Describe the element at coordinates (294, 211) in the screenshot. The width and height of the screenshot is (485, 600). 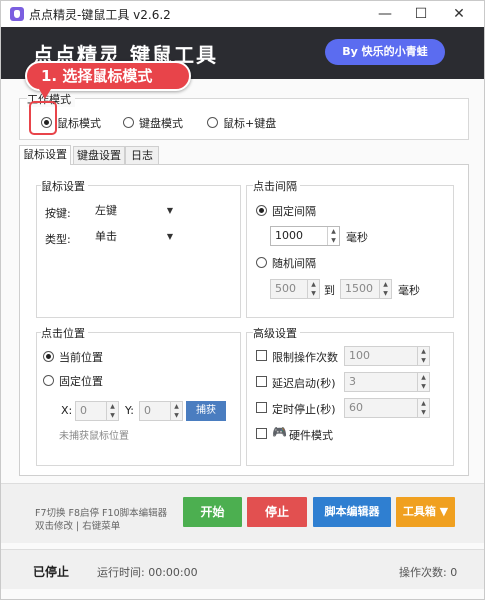
I see `fixed-interval-label: 固定间隔` at that location.